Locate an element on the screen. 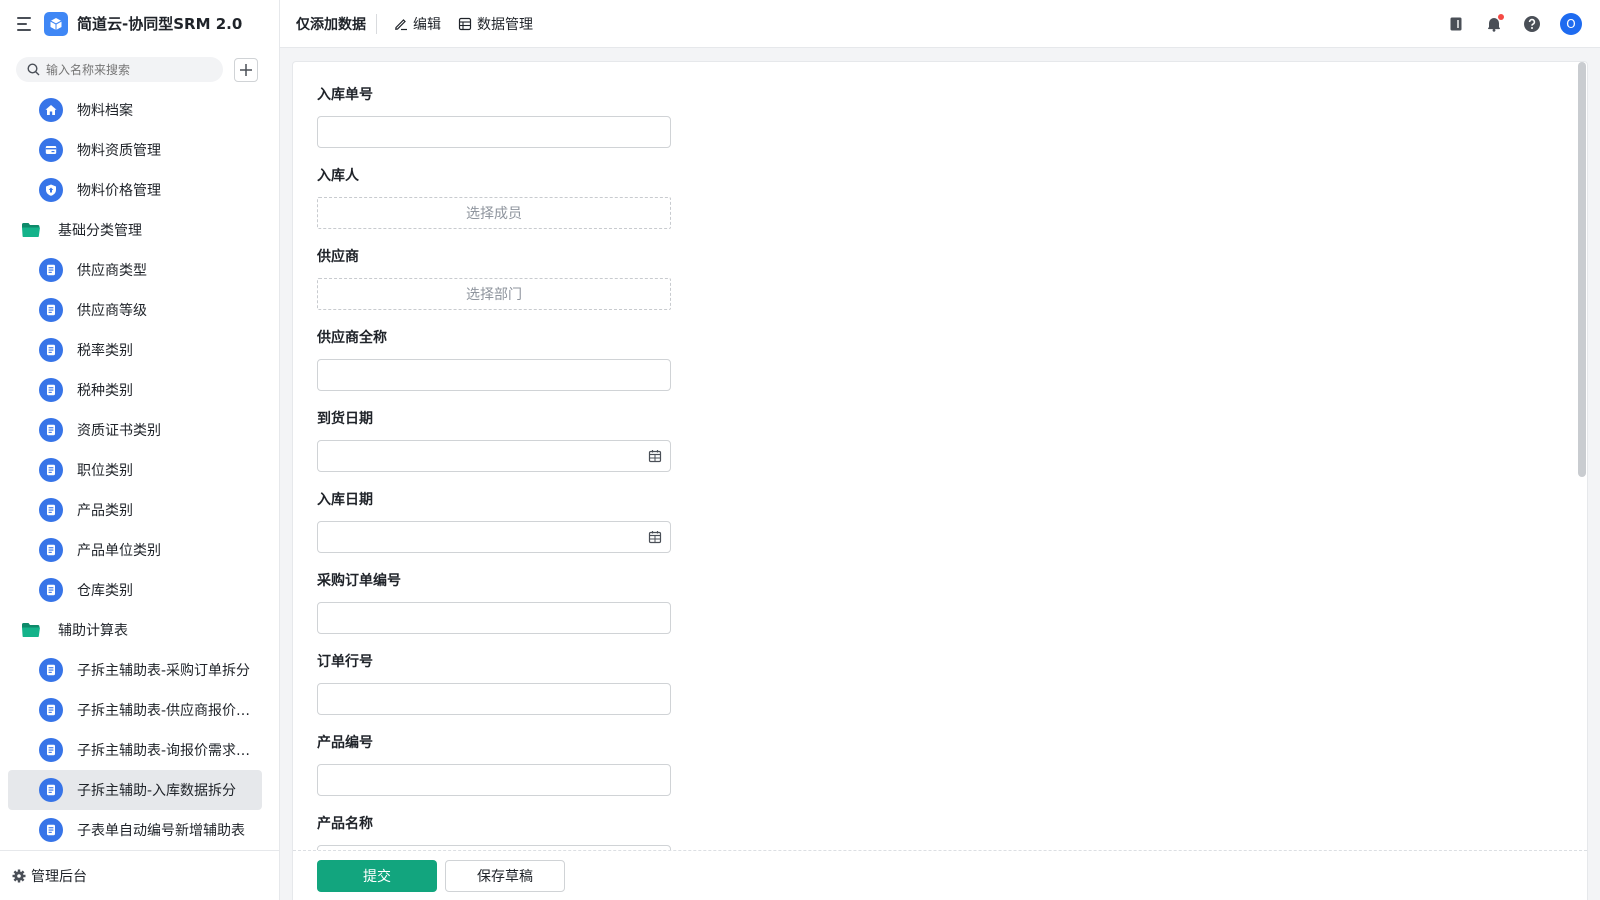  field-label: 产品名称 is located at coordinates (345, 824).